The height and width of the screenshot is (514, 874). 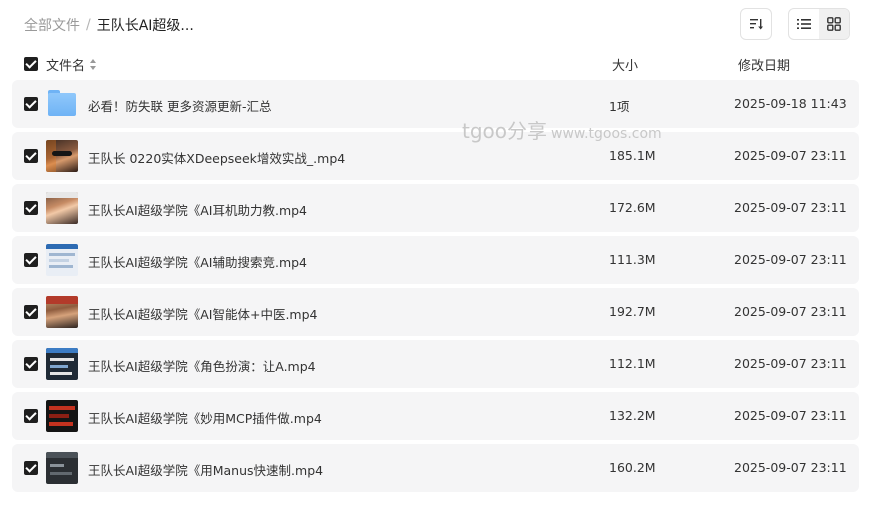 What do you see at coordinates (205, 469) in the screenshot?
I see `file-name: 王队长AI超级学院《用Manus快速制.mp4` at bounding box center [205, 469].